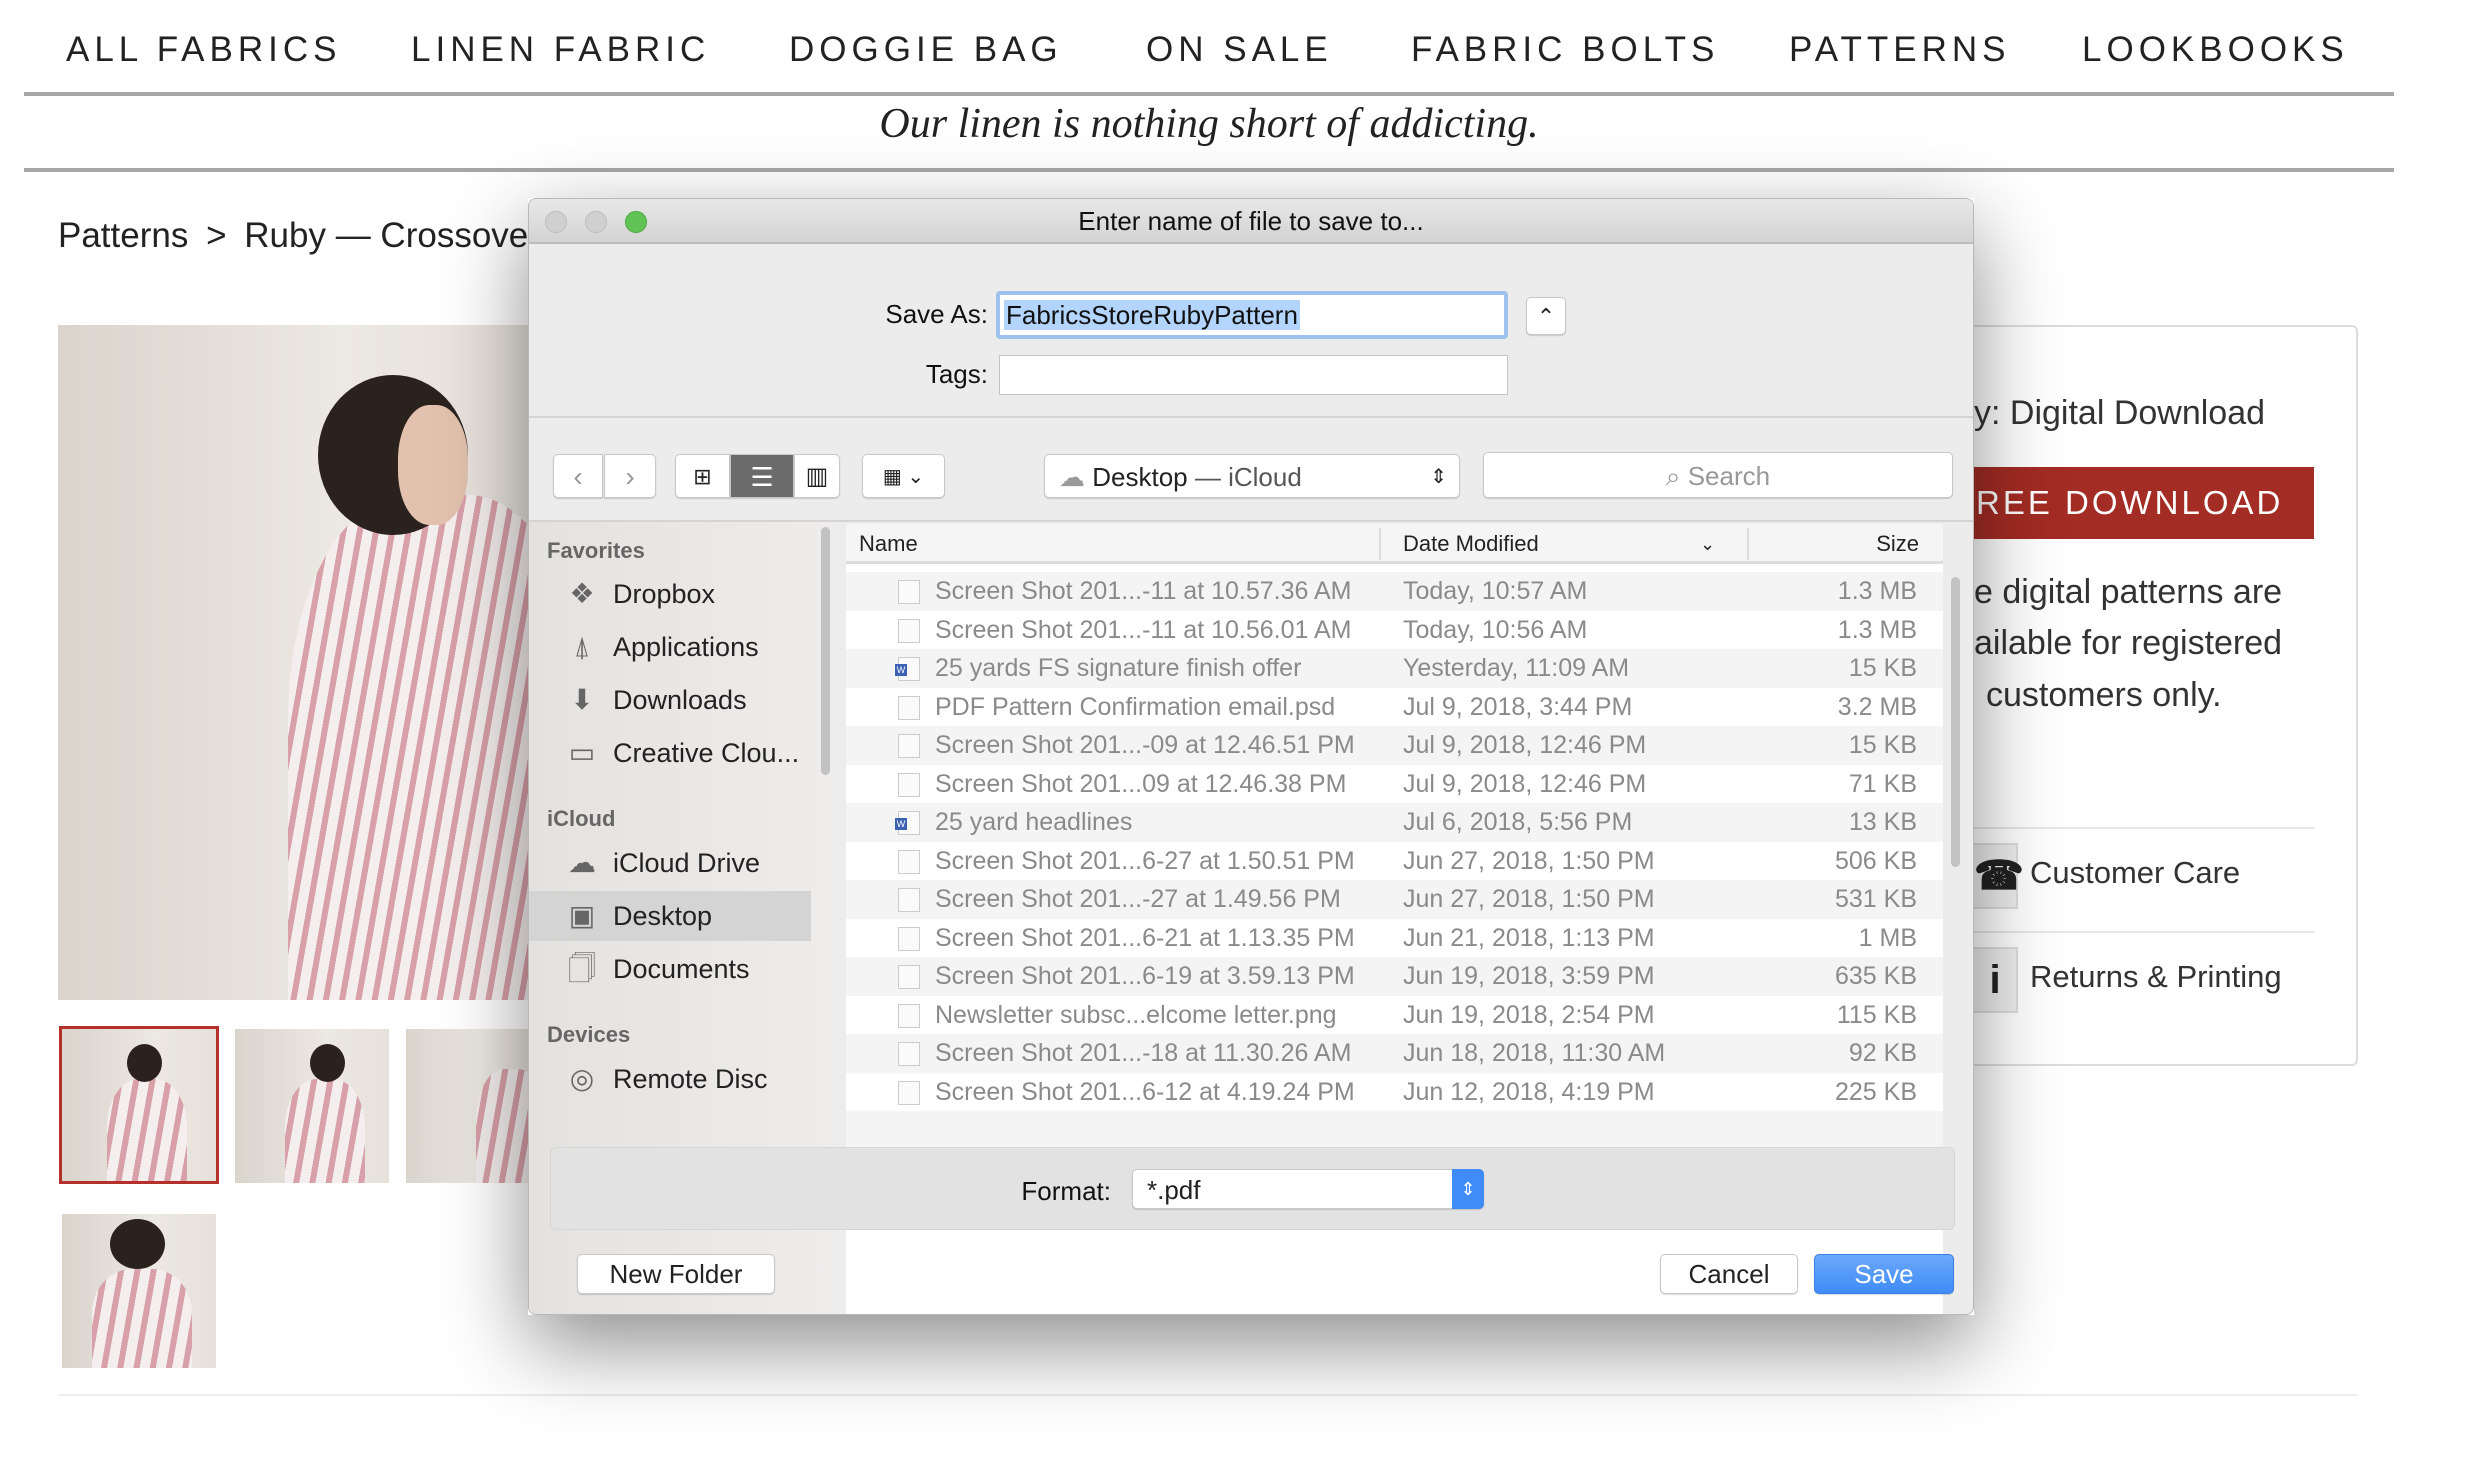 The height and width of the screenshot is (1482, 2470). What do you see at coordinates (1882, 668) in the screenshot?
I see `file-size: 15 KB` at bounding box center [1882, 668].